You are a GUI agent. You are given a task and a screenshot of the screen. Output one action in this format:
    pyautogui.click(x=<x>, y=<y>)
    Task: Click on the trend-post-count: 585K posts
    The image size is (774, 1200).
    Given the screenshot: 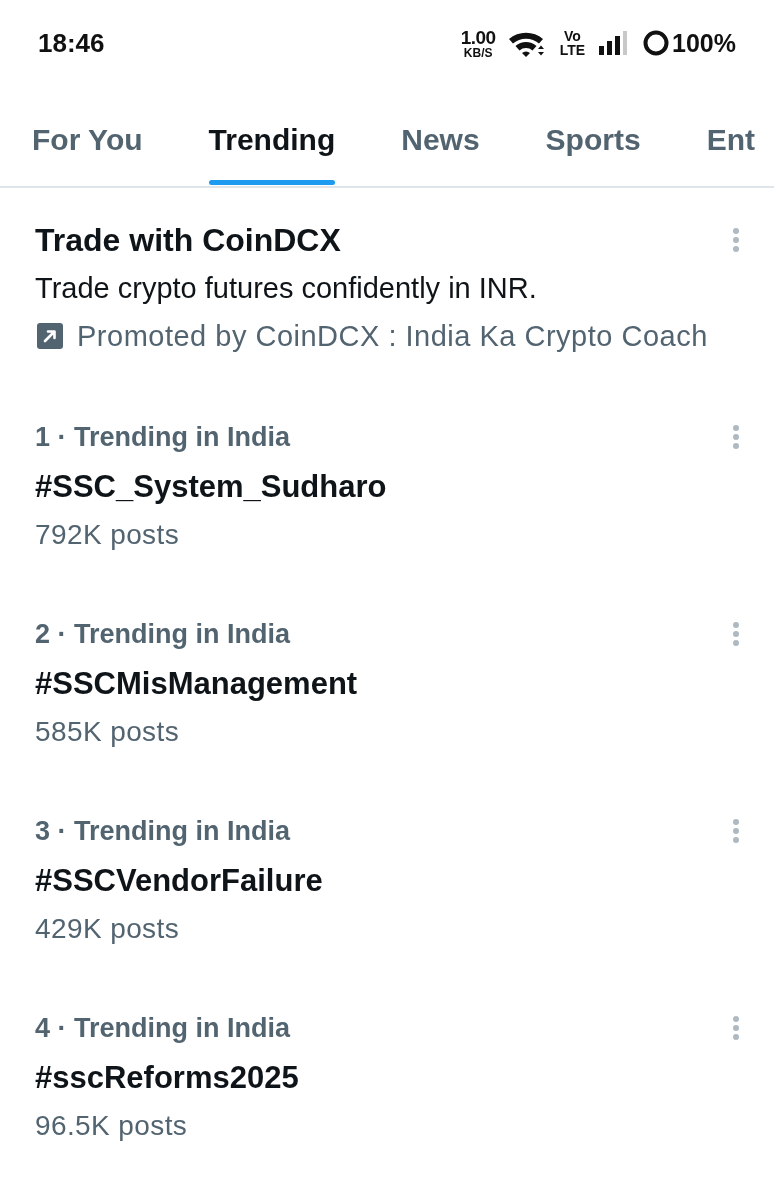 What is the action you would take?
    pyautogui.click(x=108, y=732)
    